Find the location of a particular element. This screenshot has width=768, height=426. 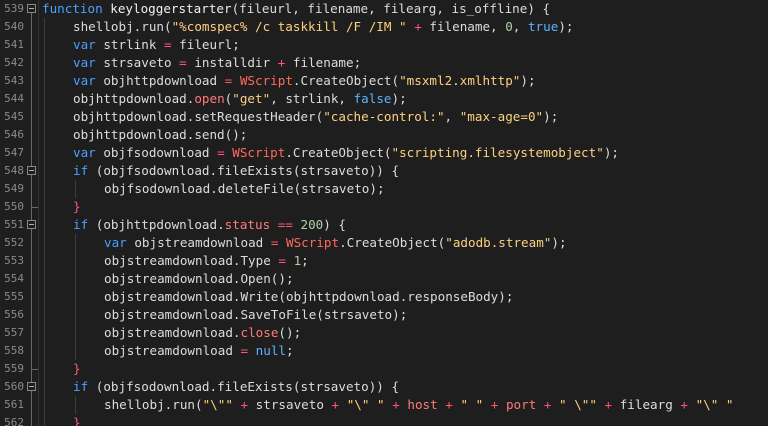

line-number: 539 is located at coordinates (14, 8).